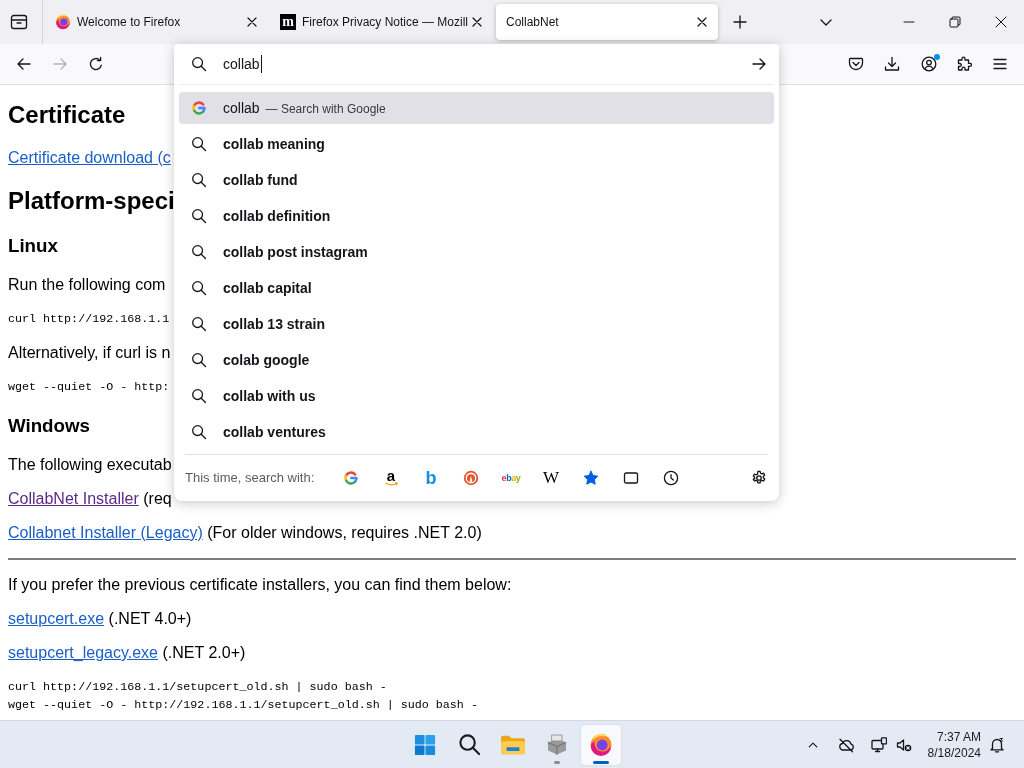 The image size is (1024, 768). I want to click on link: Certificate download (c, so click(89, 158).